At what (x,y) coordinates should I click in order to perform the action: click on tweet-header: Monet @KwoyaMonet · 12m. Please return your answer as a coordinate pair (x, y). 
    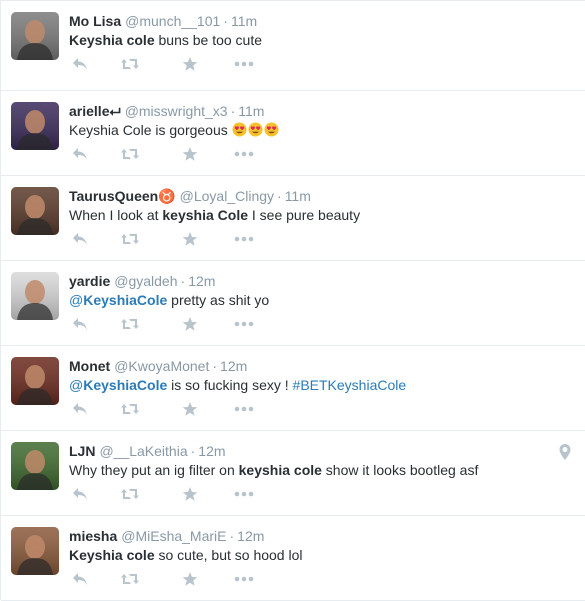
    Looking at the image, I should click on (158, 366).